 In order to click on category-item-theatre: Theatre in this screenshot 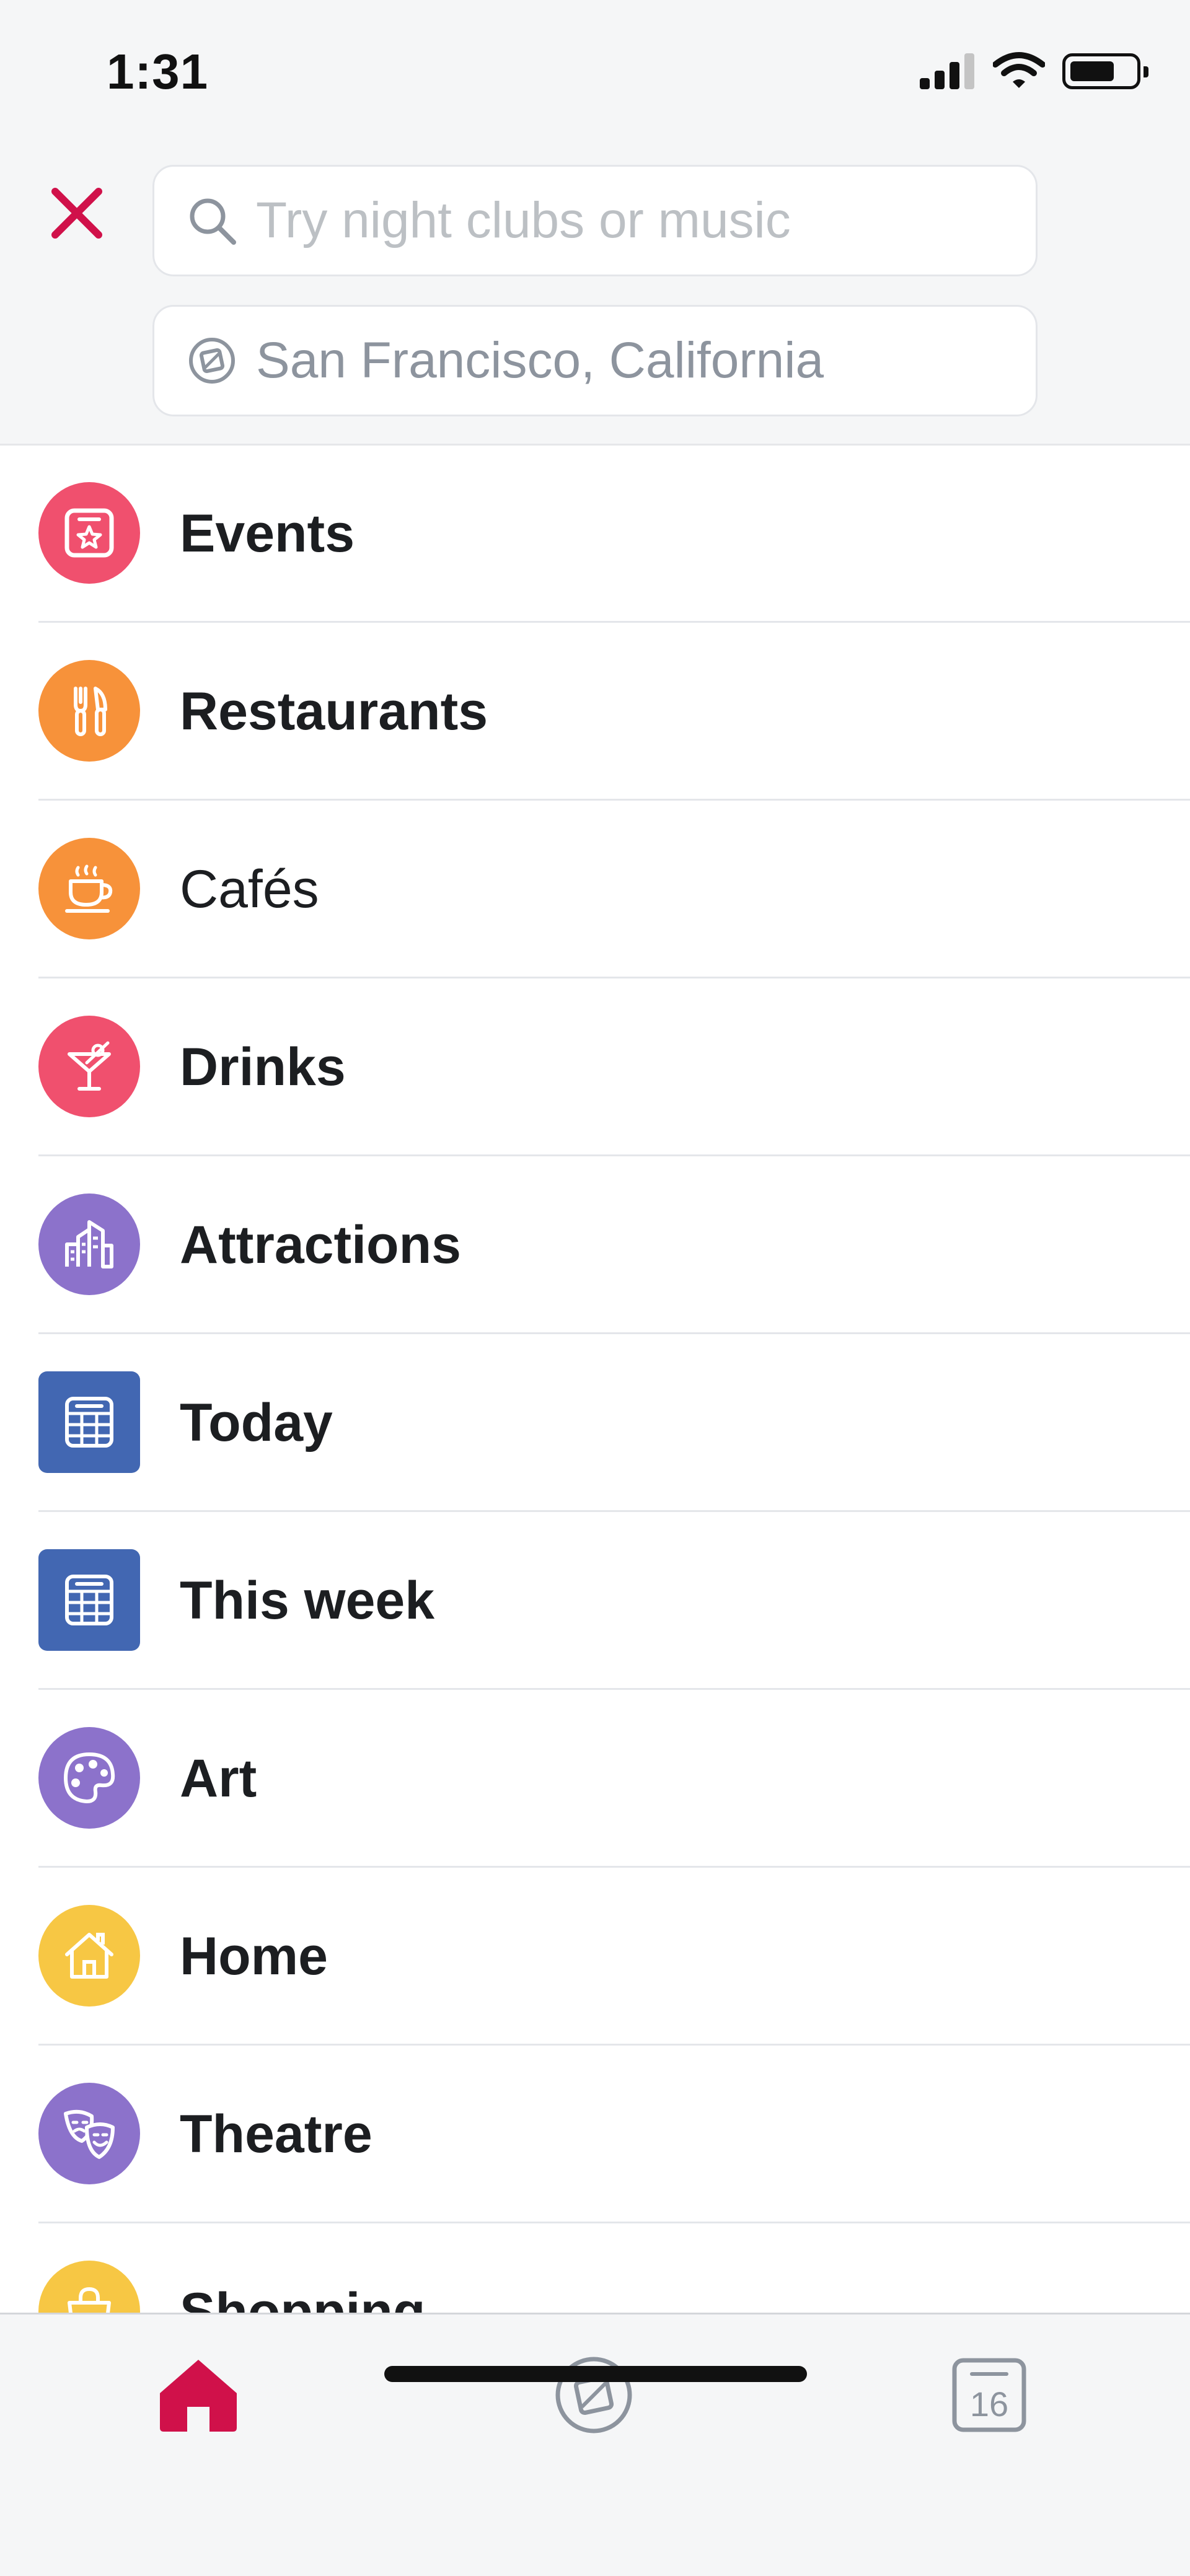, I will do `click(595, 2135)`.